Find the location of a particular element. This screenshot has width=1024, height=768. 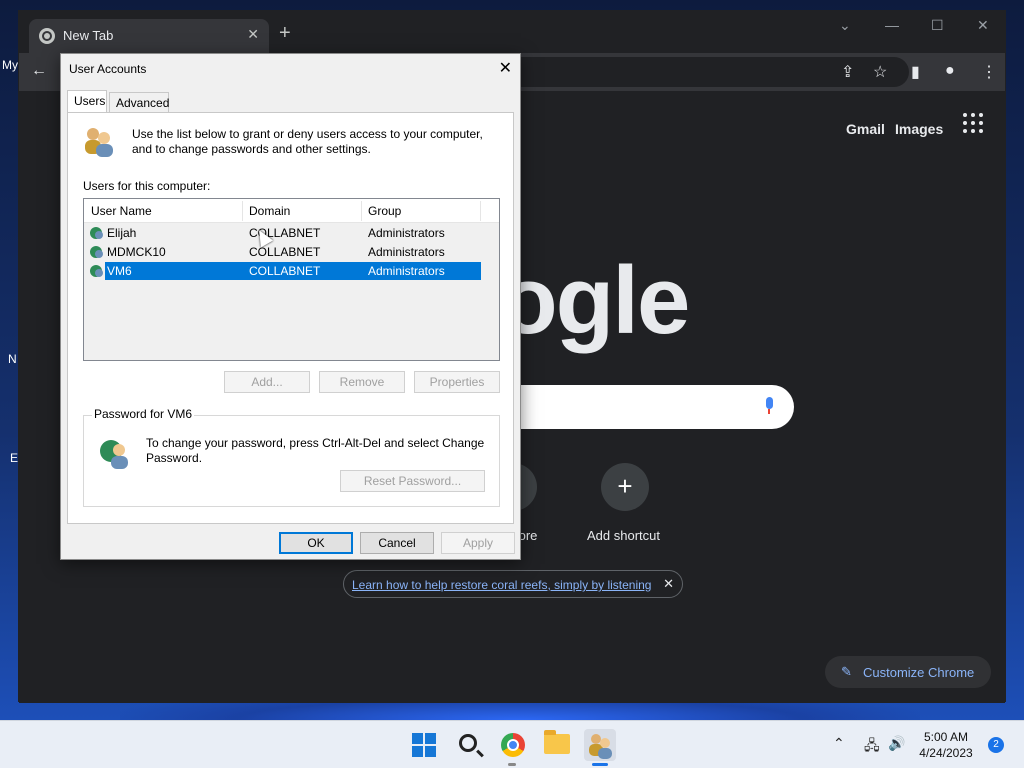

dialog-title: User Accounts is located at coordinates (108, 69).